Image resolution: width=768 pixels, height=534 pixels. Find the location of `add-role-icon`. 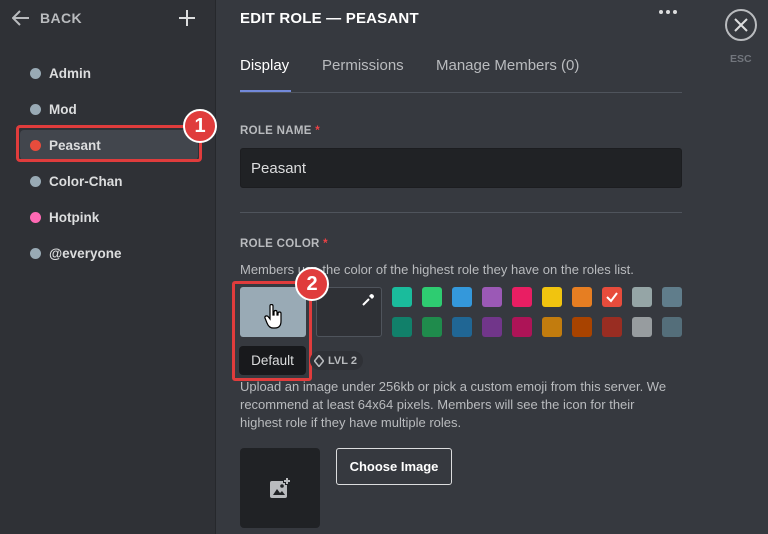

add-role-icon is located at coordinates (187, 20).